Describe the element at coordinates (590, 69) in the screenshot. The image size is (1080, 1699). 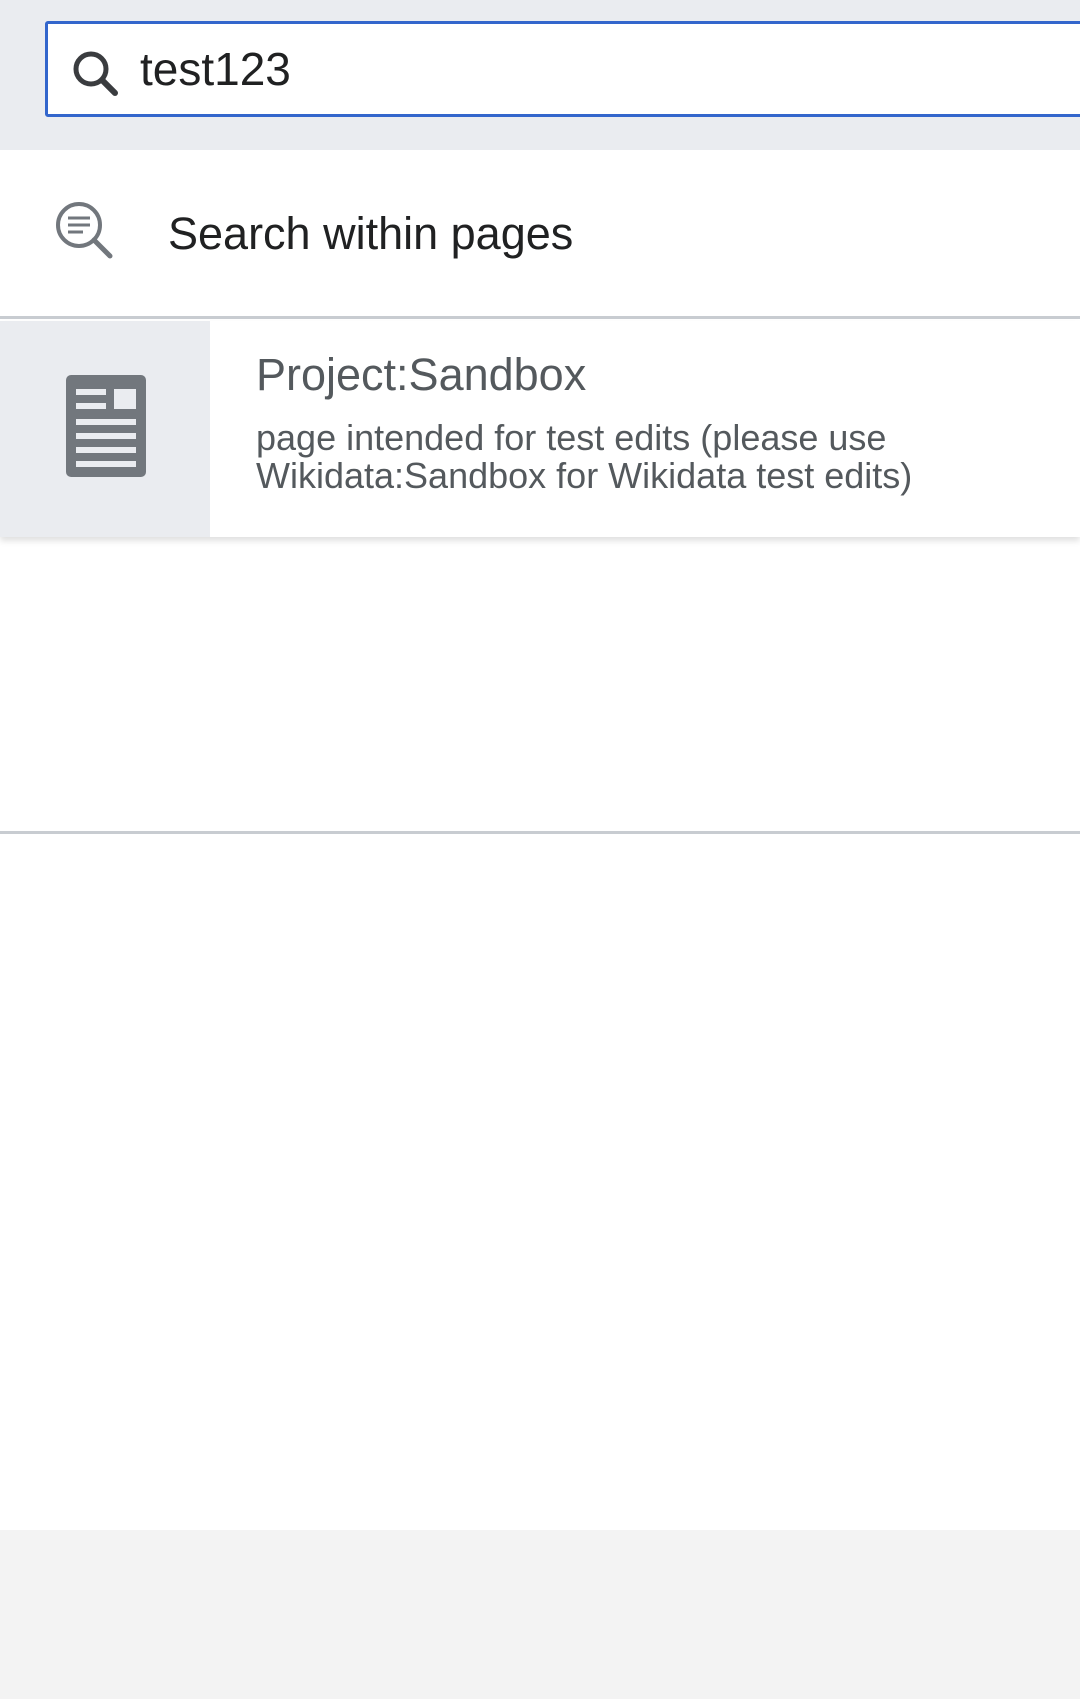
I see `search-input` at that location.